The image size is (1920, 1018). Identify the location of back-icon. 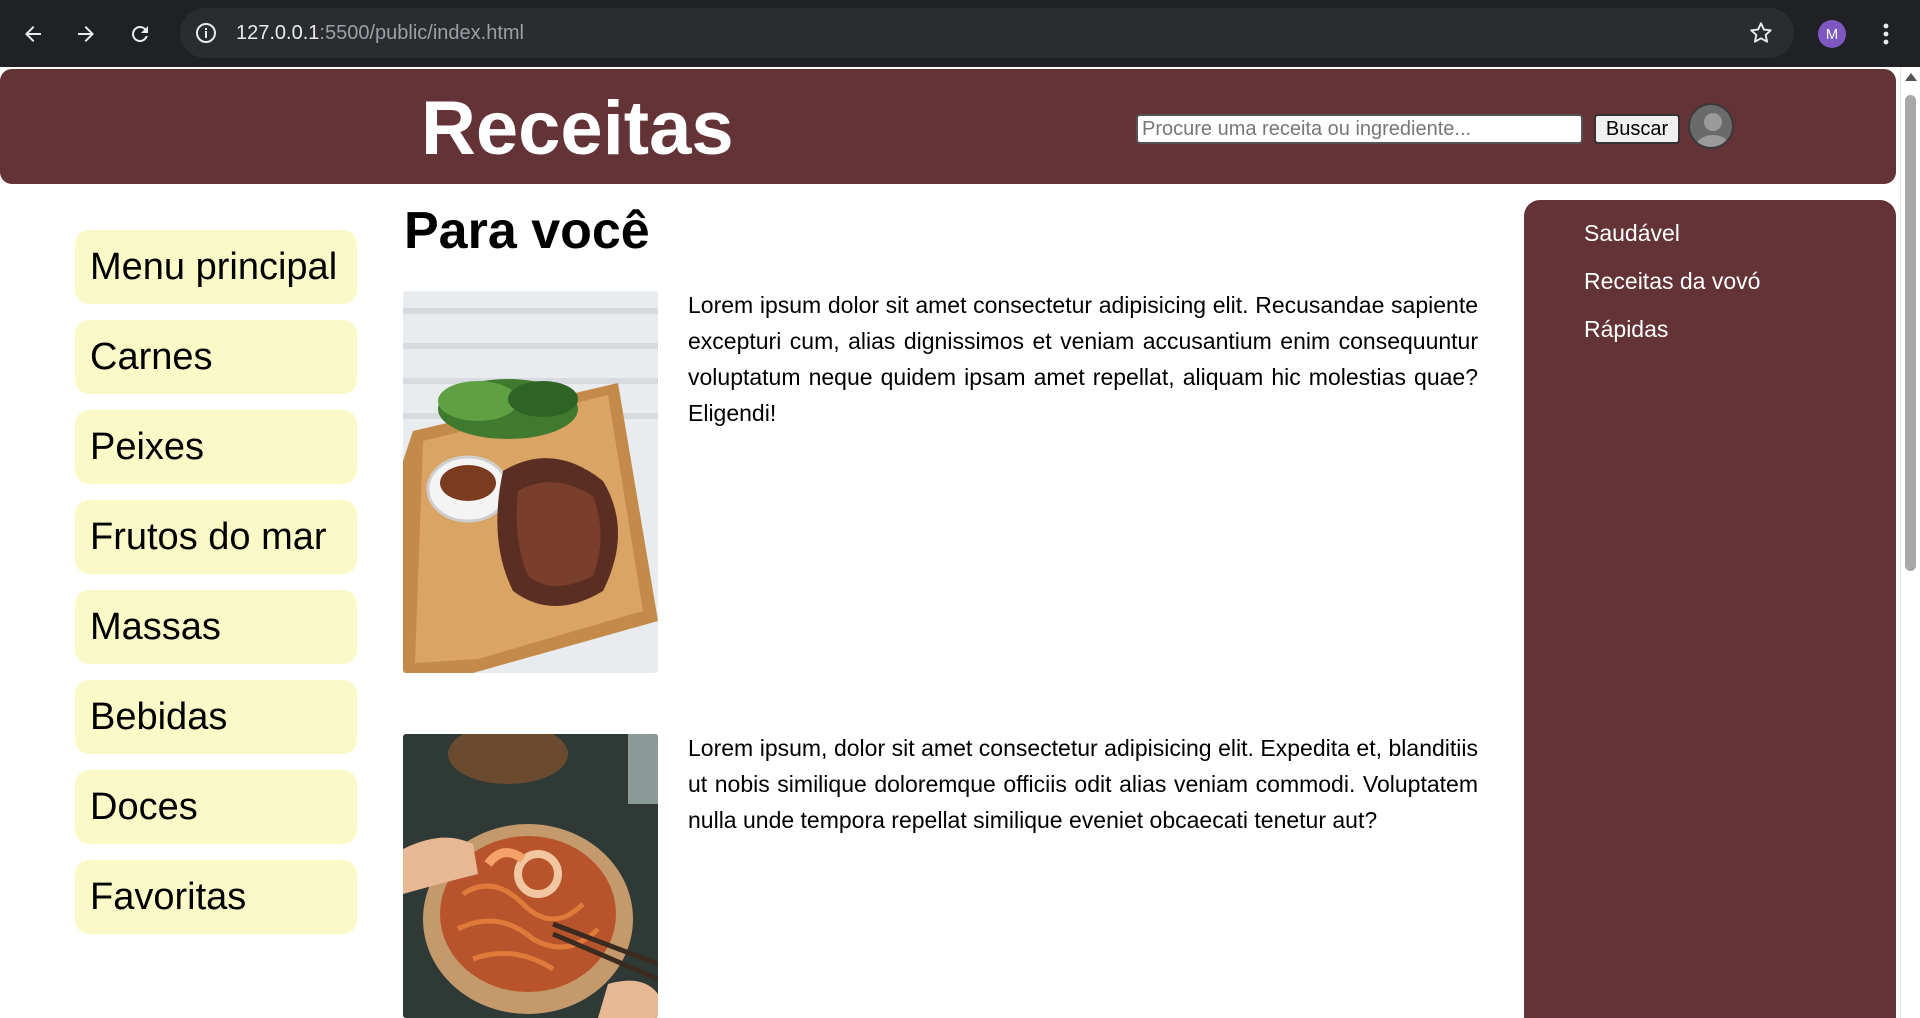
(33, 34).